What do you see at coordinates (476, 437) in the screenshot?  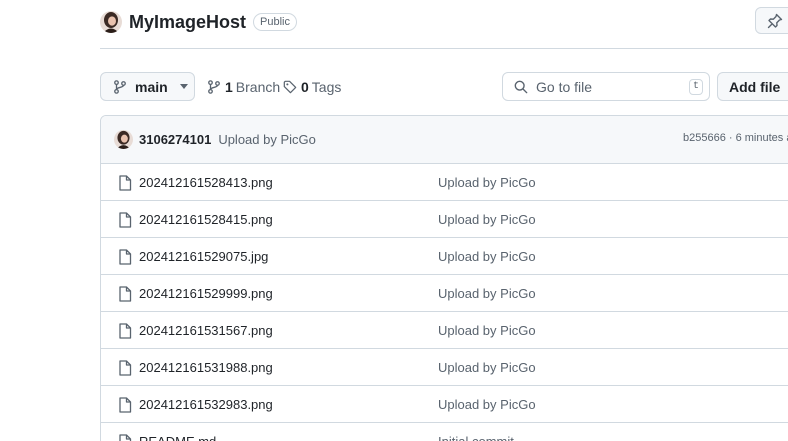 I see `file-commit-message: Initial commit` at bounding box center [476, 437].